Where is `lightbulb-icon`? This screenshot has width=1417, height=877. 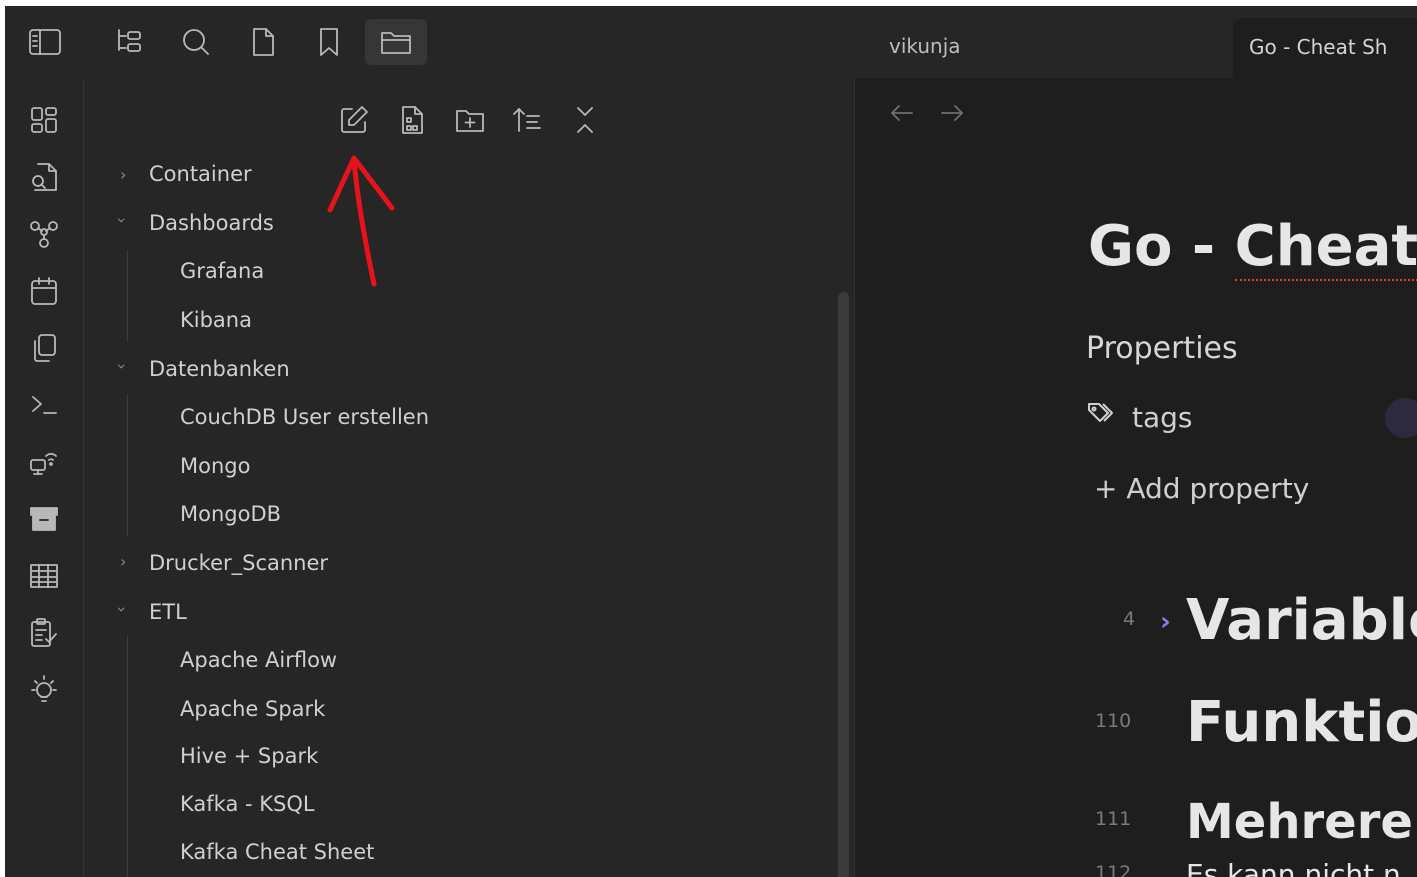
lightbulb-icon is located at coordinates (44, 690).